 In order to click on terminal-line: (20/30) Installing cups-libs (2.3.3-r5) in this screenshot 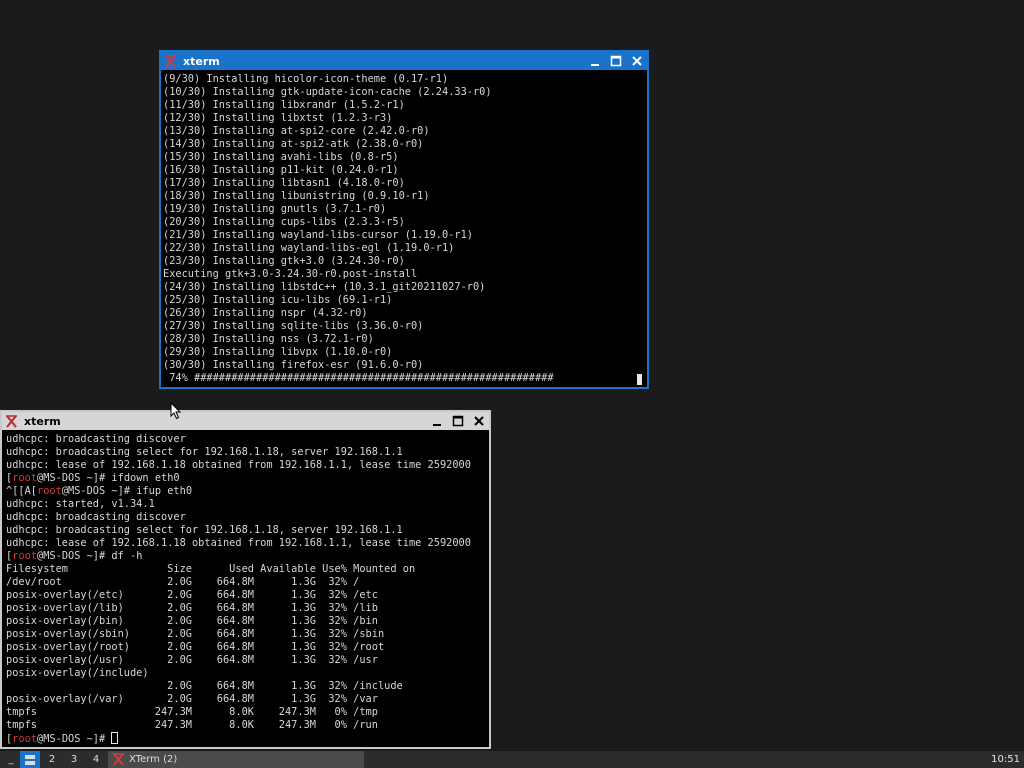, I will do `click(284, 222)`.